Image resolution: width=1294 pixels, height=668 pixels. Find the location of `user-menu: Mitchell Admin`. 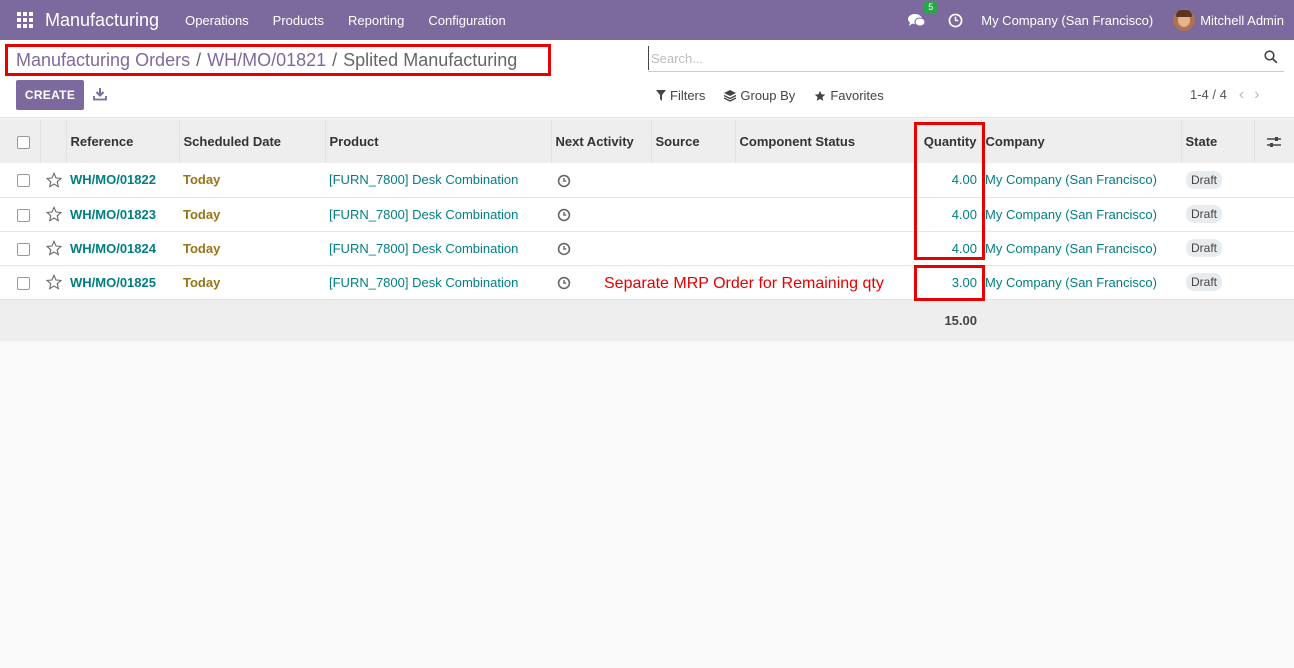

user-menu: Mitchell Admin is located at coordinates (1228, 20).